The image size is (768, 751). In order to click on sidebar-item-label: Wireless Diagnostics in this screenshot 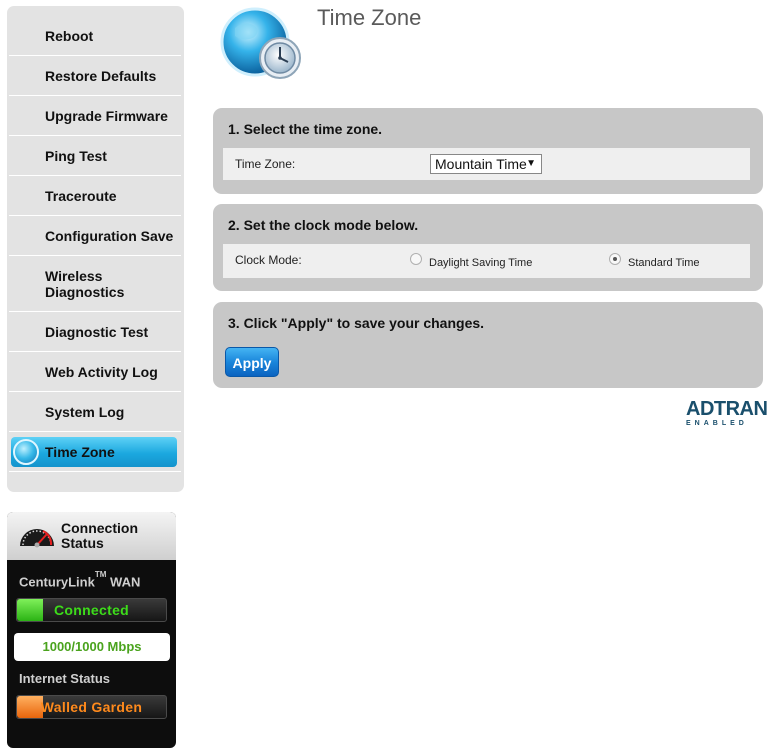, I will do `click(85, 283)`.